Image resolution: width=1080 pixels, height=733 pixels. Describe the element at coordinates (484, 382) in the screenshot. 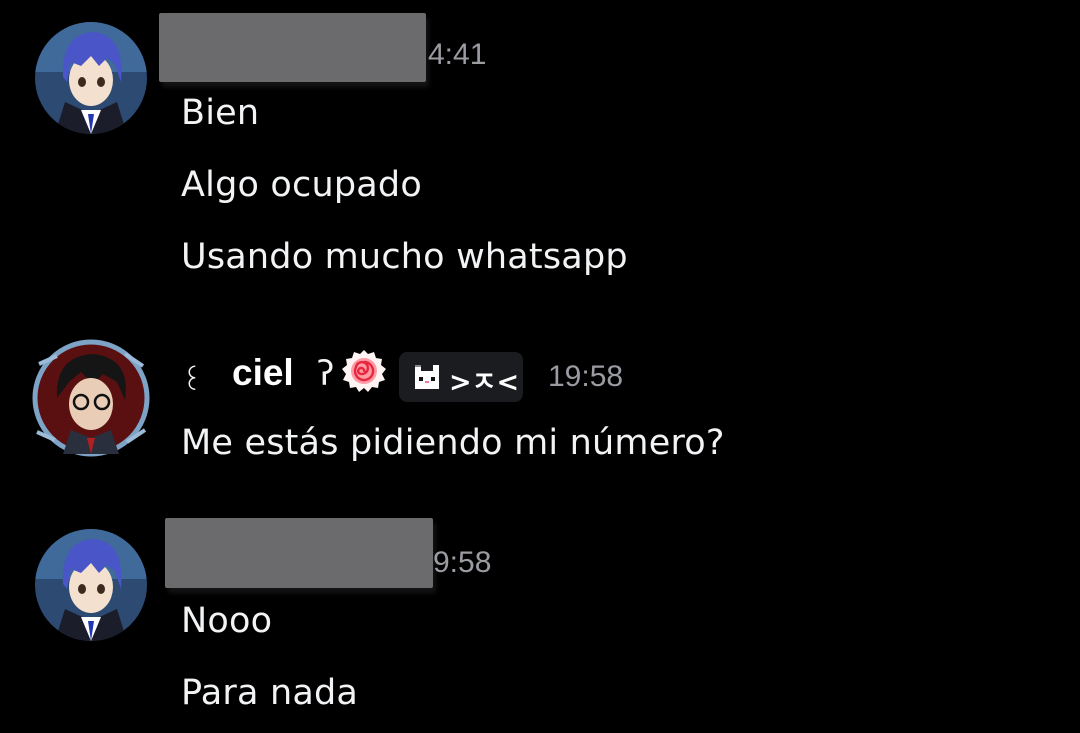

I see `guild-tag-text: >ㅈ<` at that location.